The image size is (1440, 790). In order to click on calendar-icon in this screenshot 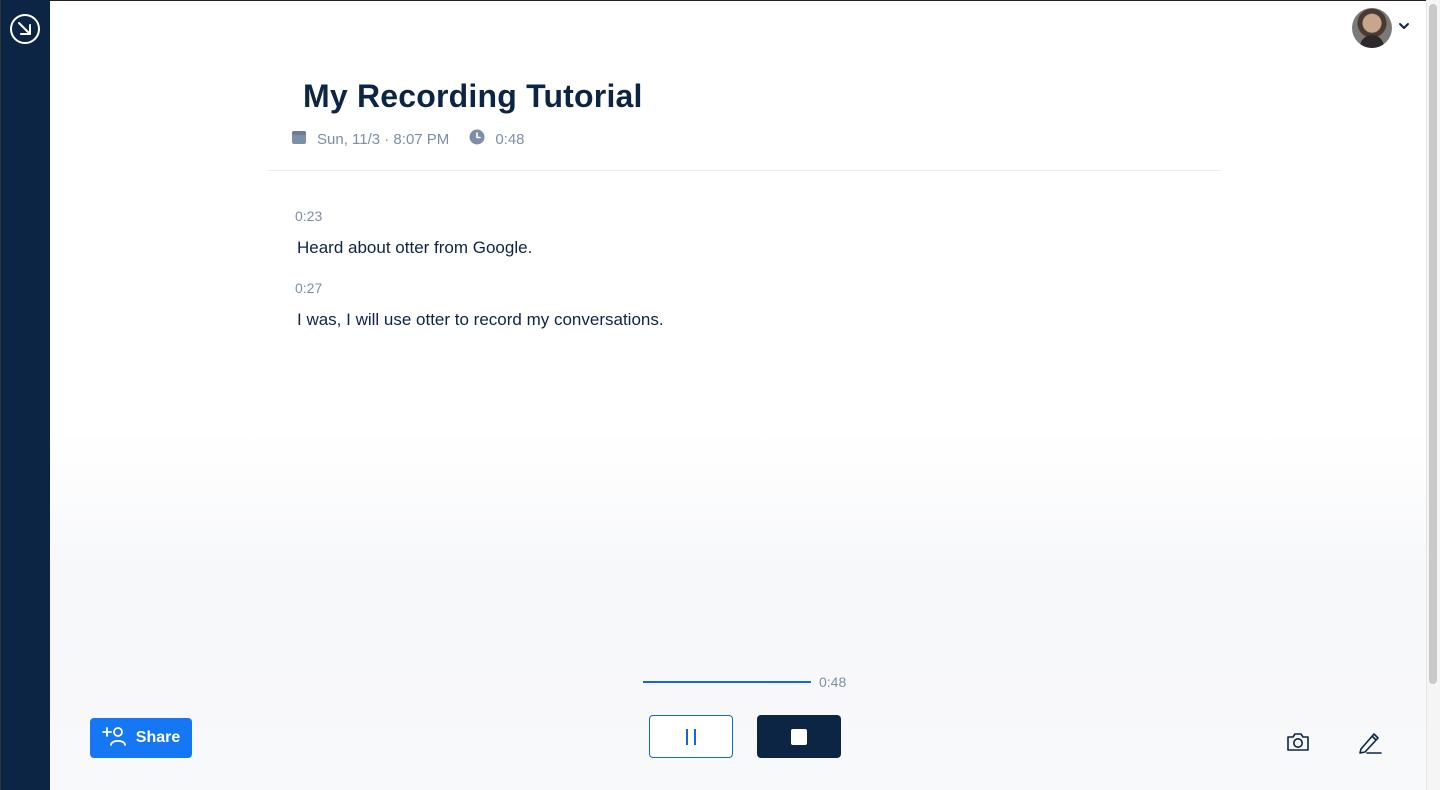, I will do `click(299, 139)`.